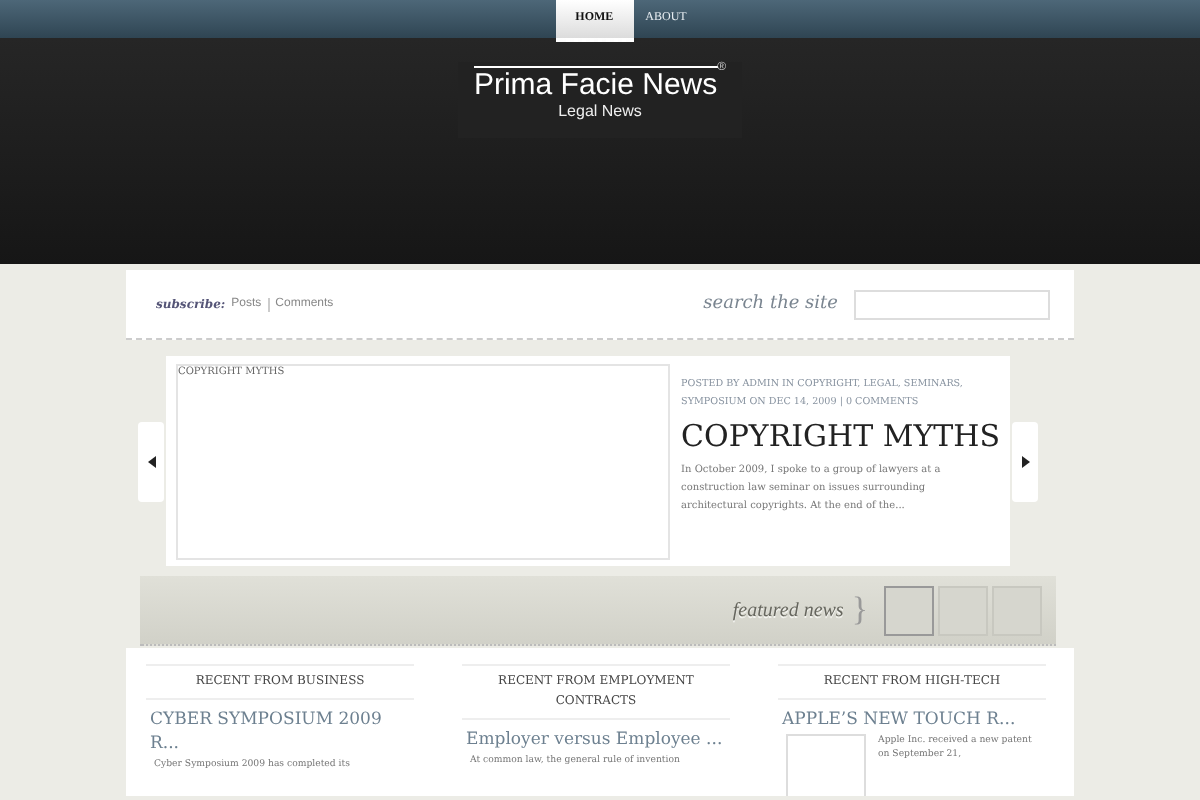  I want to click on previous-button, so click(151, 461).